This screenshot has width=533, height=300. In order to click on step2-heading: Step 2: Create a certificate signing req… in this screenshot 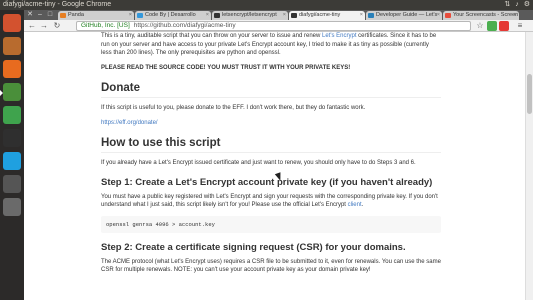, I will do `click(253, 247)`.